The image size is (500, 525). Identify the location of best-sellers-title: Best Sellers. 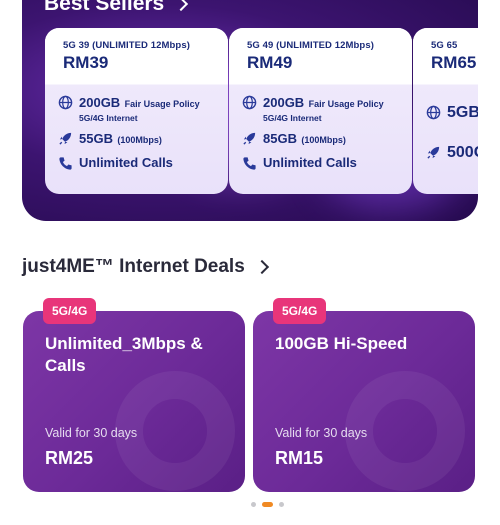
(104, 7).